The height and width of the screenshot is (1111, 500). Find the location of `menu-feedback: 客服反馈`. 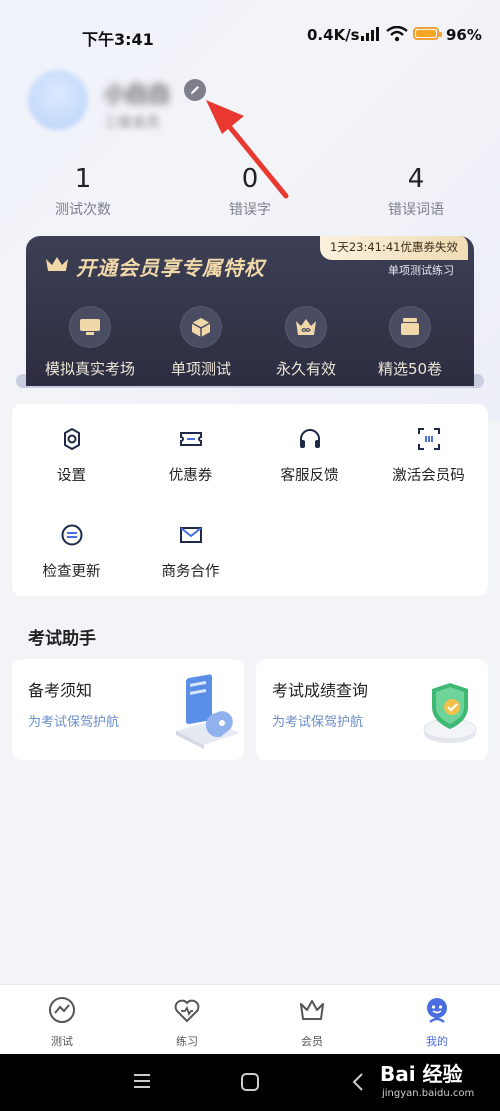

menu-feedback: 客服反馈 is located at coordinates (309, 455).